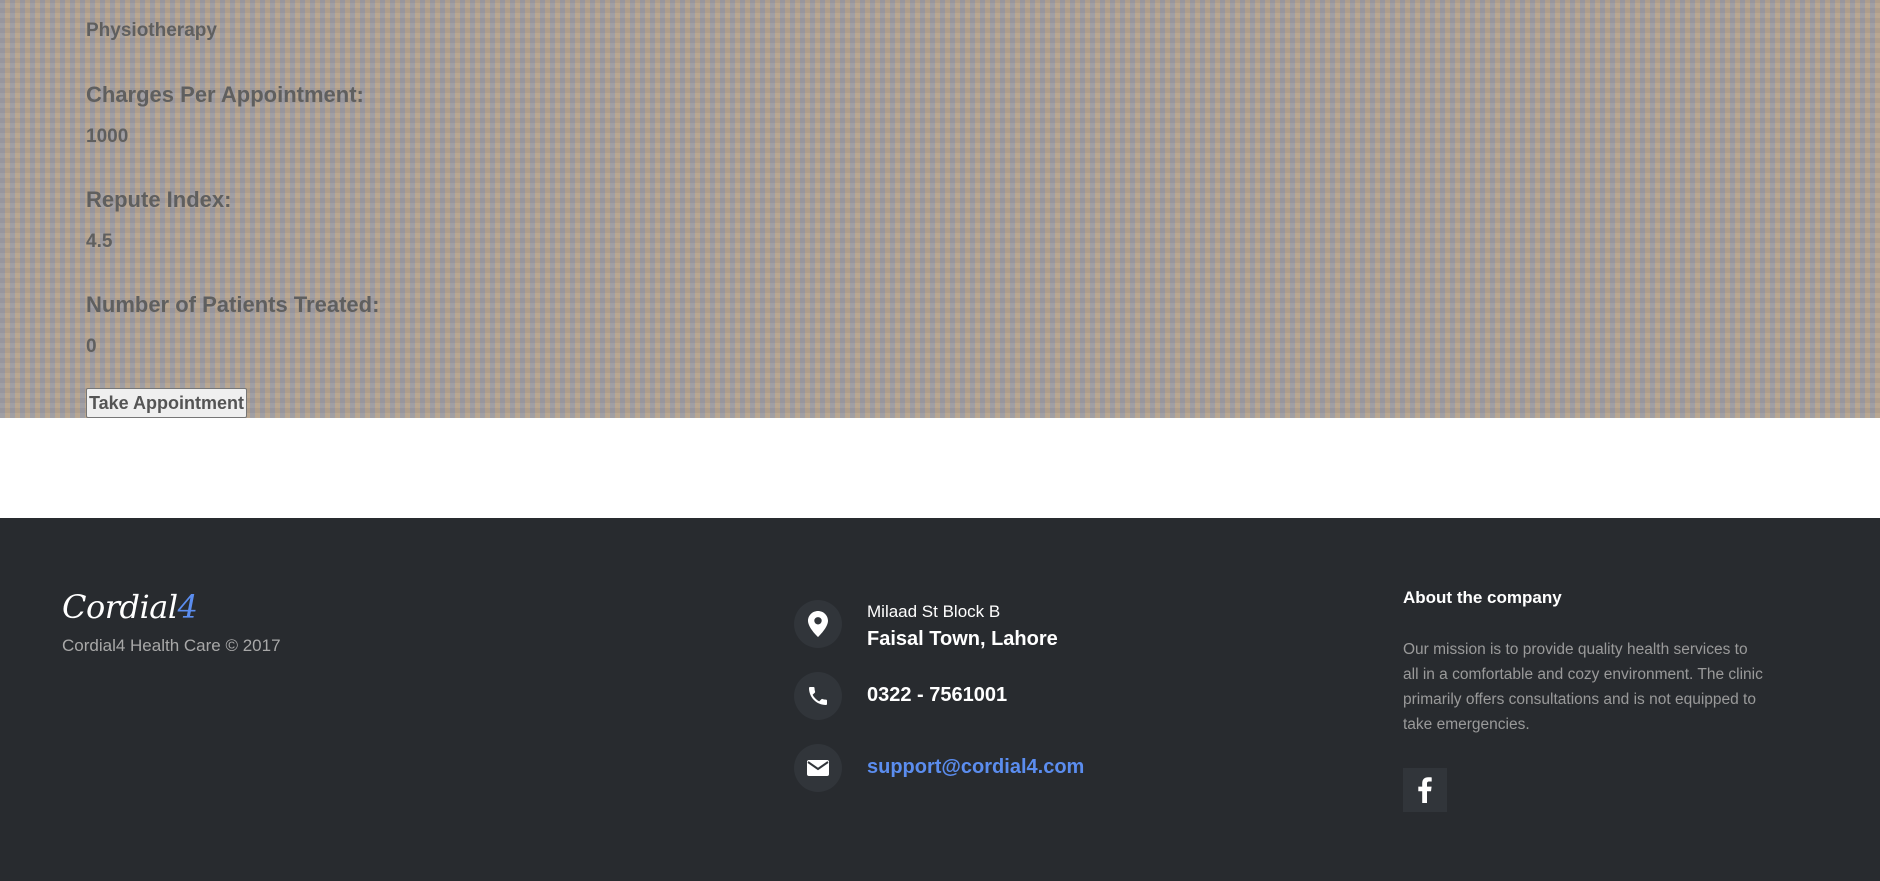 Image resolution: width=1880 pixels, height=881 pixels. I want to click on charges-label: Charges Per Appointment:, so click(225, 94).